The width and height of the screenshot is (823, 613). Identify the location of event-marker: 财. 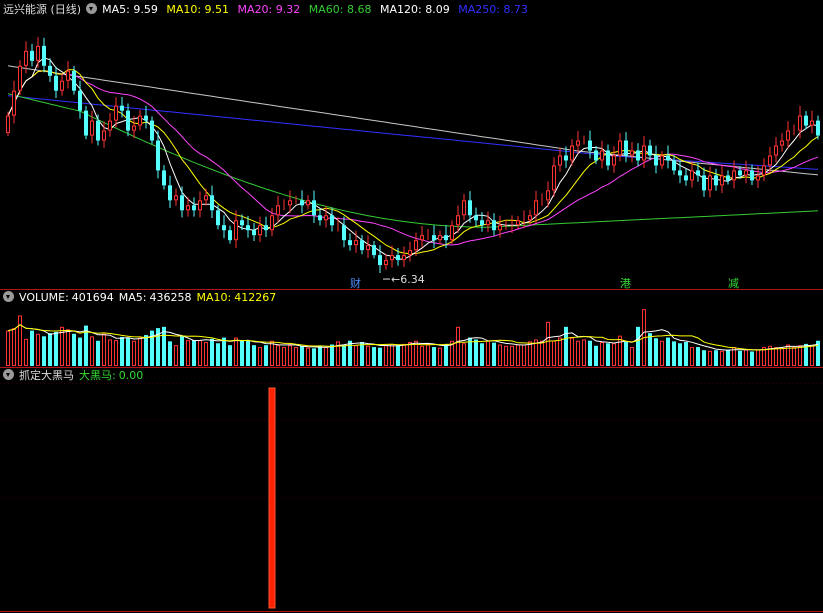
(355, 283).